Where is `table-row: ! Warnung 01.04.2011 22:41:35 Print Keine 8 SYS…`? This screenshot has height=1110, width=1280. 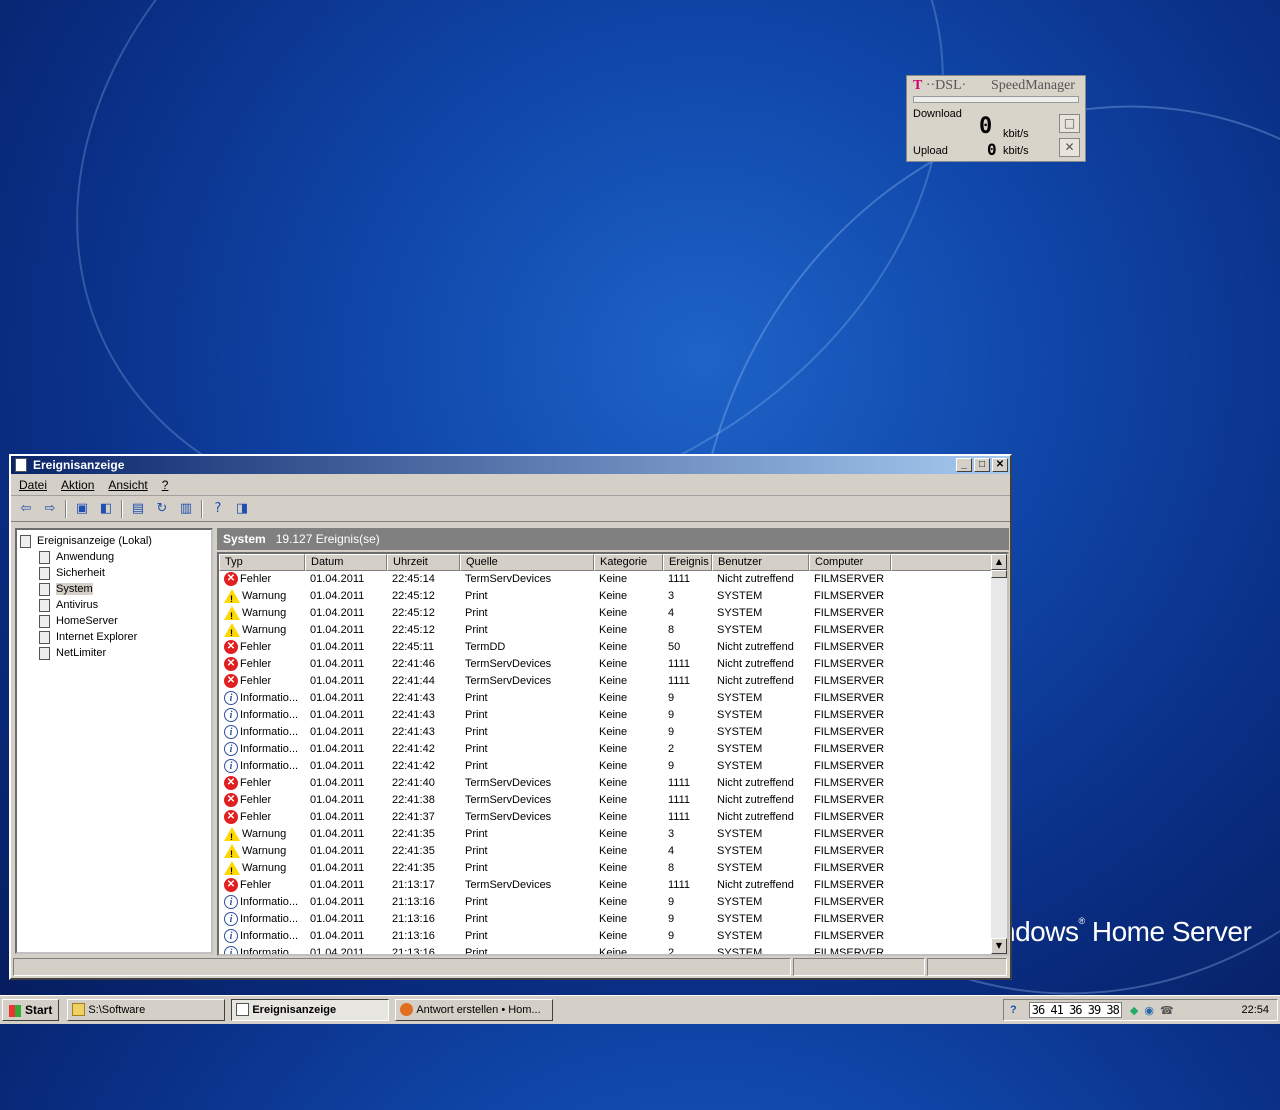
table-row: ! Warnung 01.04.2011 22:41:35 Print Keine 8 SYS… is located at coordinates (613, 868).